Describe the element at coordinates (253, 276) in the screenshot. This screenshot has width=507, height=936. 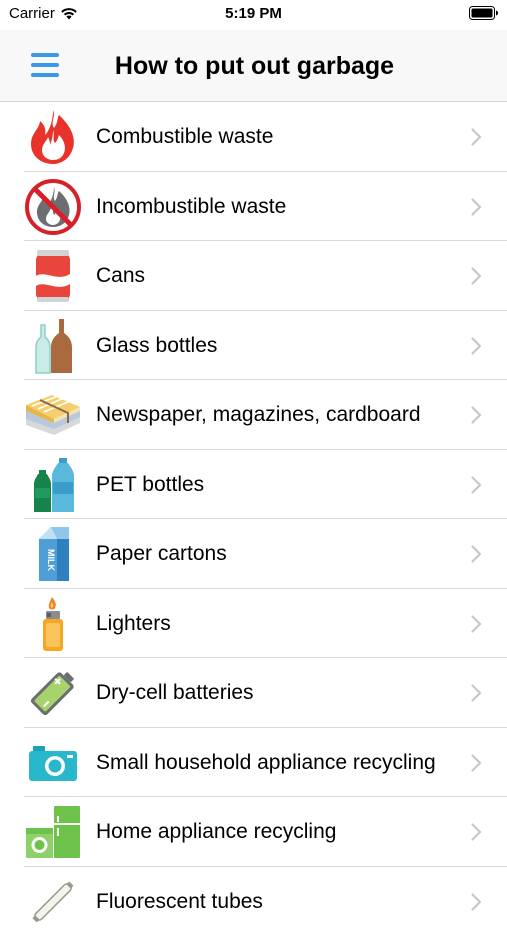
I see `list-item-cans: Cans` at that location.